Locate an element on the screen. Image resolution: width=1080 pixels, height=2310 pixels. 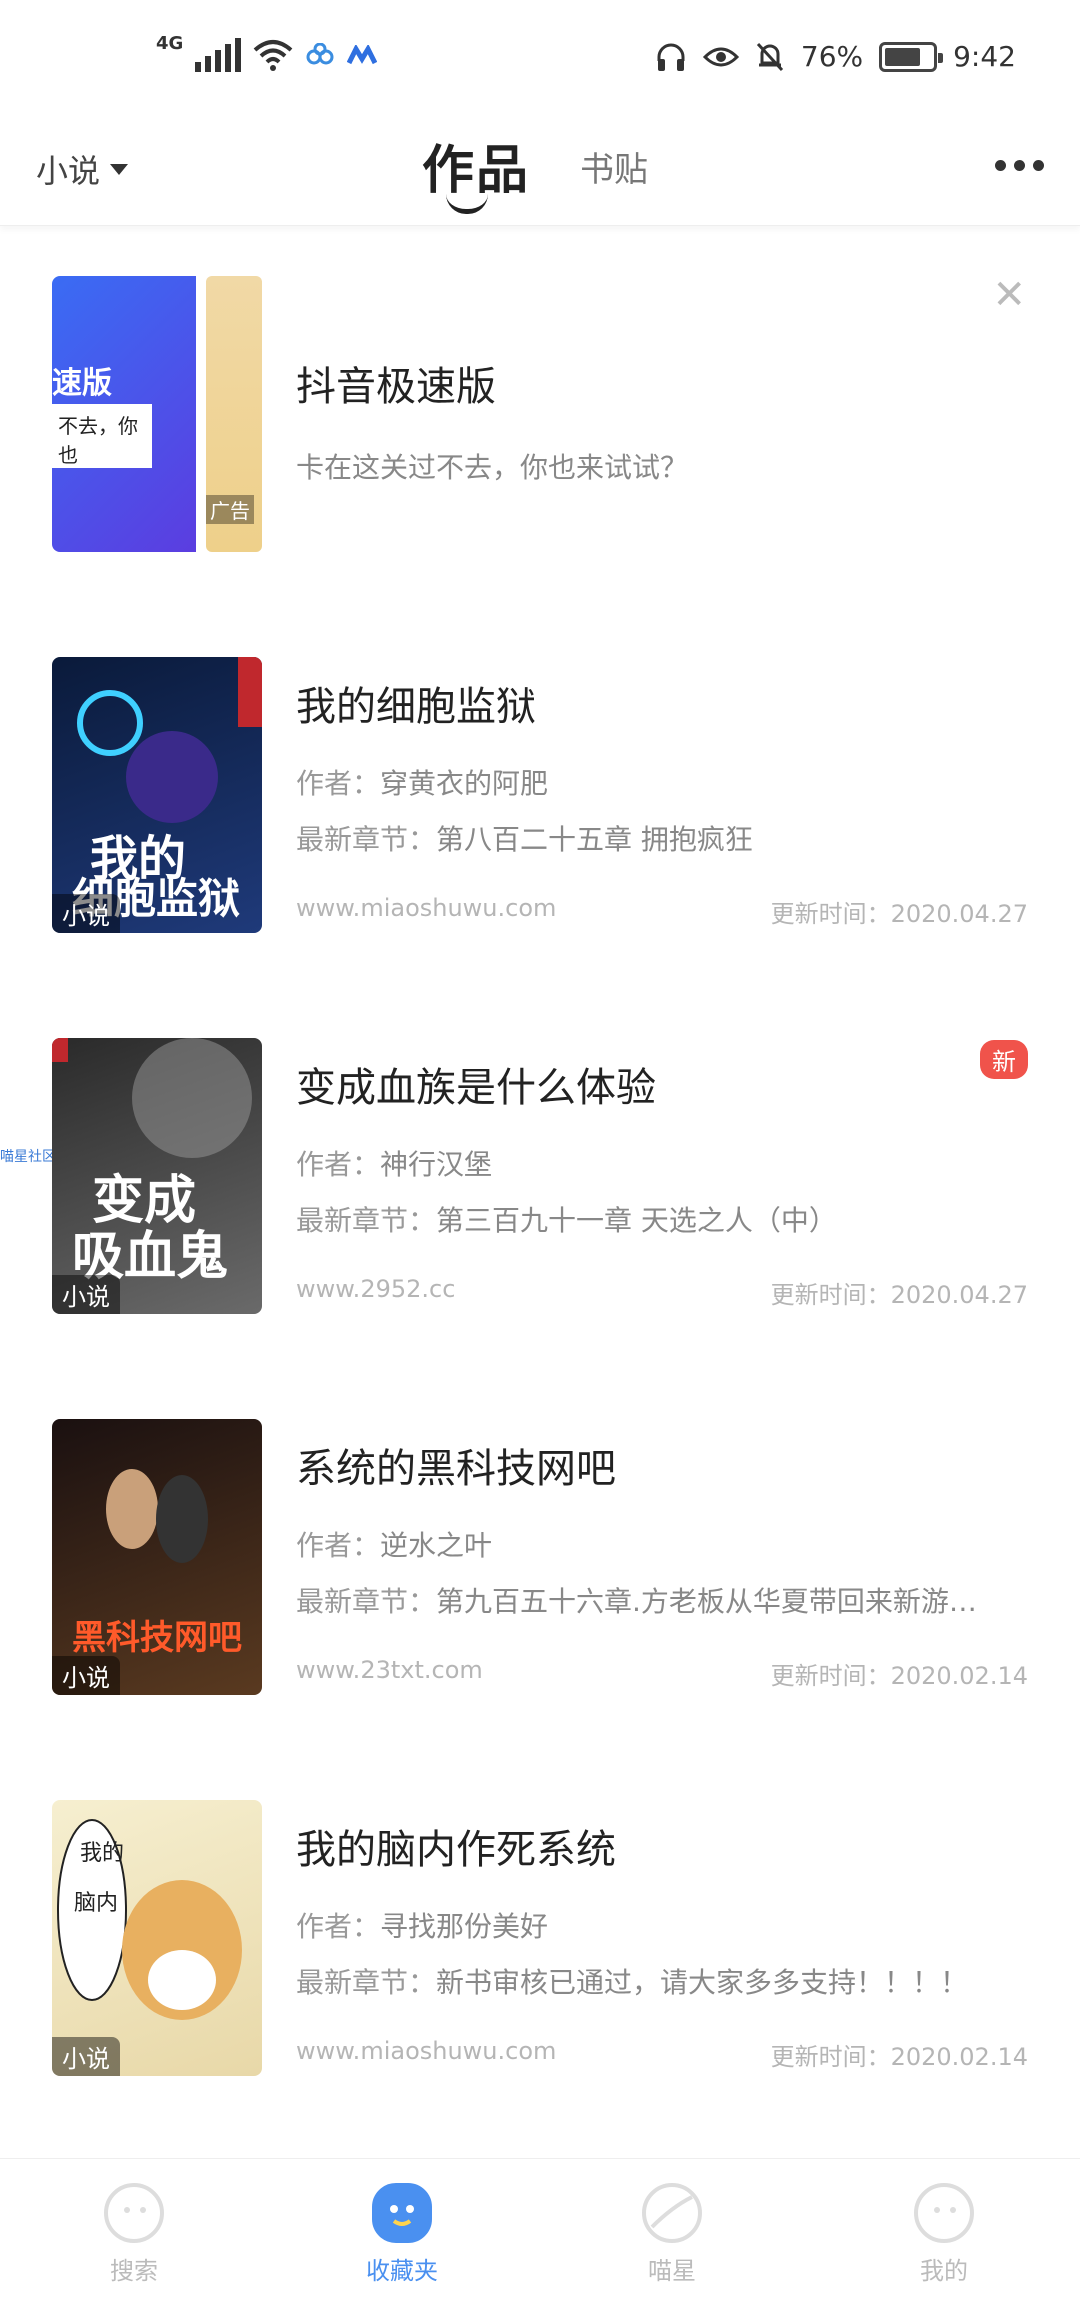
app-notify-icon is located at coordinates (320, 54).